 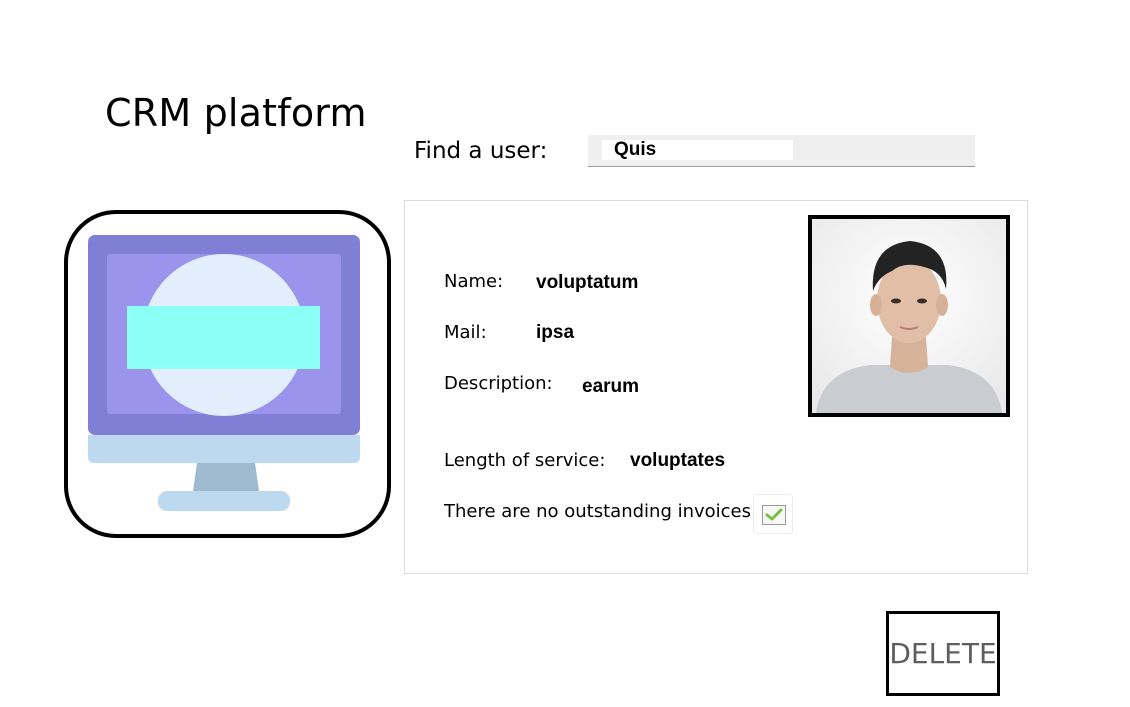 I want to click on length-of-service-value: voluptates, so click(x=678, y=460).